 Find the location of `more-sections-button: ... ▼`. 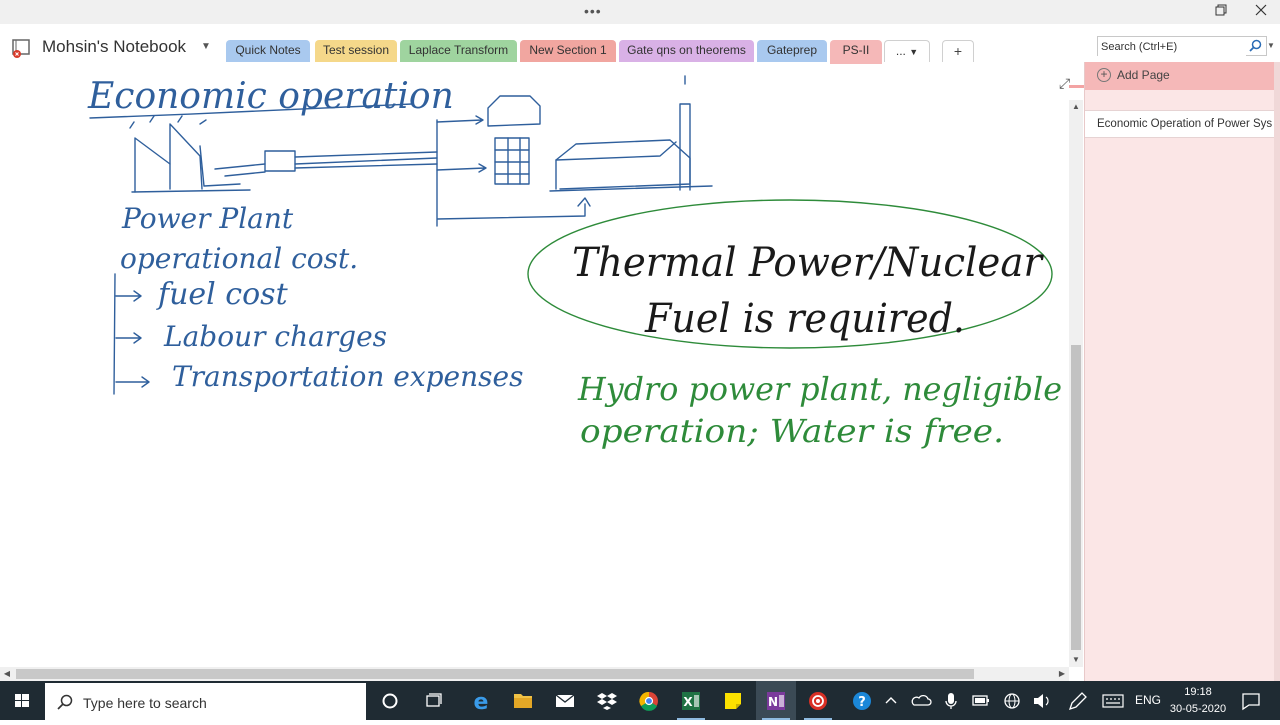

more-sections-button: ... ▼ is located at coordinates (907, 51).